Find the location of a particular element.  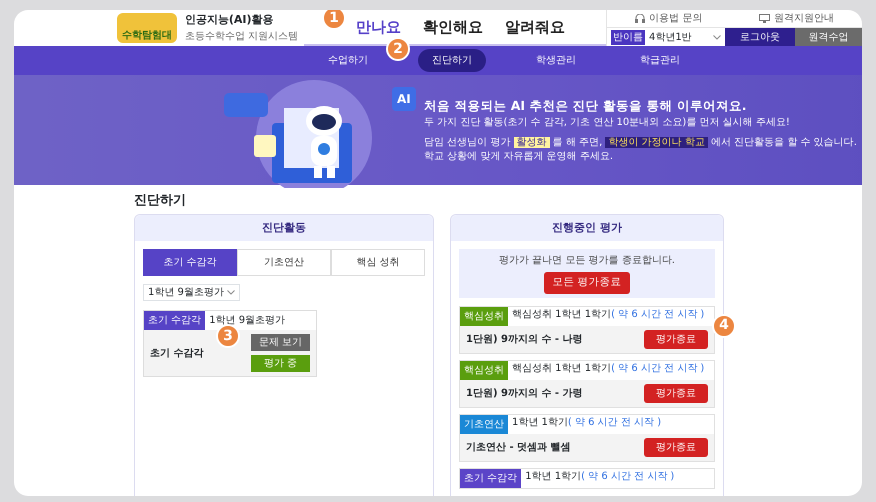

main-menu-item: 만나요 is located at coordinates (378, 27).